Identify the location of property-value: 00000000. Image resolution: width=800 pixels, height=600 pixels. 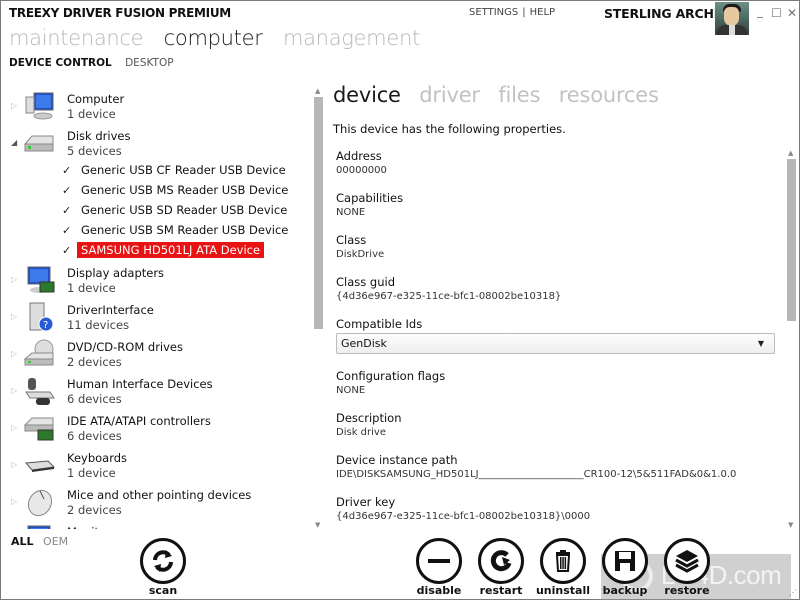
(361, 170).